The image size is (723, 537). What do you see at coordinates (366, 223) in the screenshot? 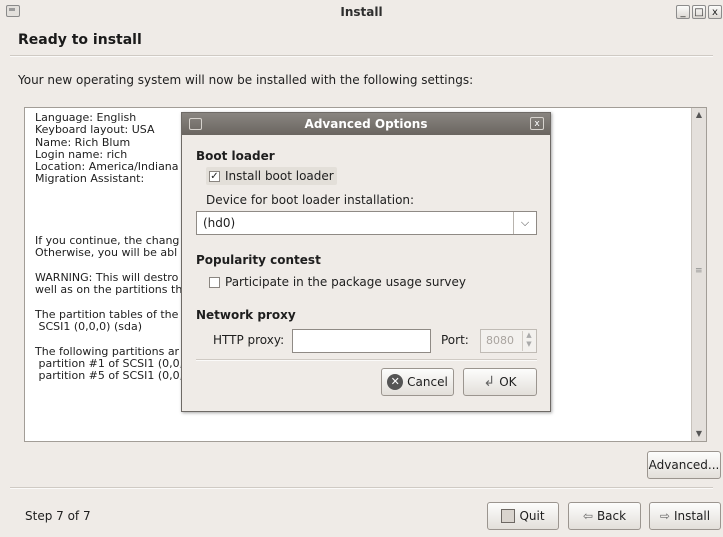
I see `boot-device-combobox: (hd0) ⌵` at bounding box center [366, 223].